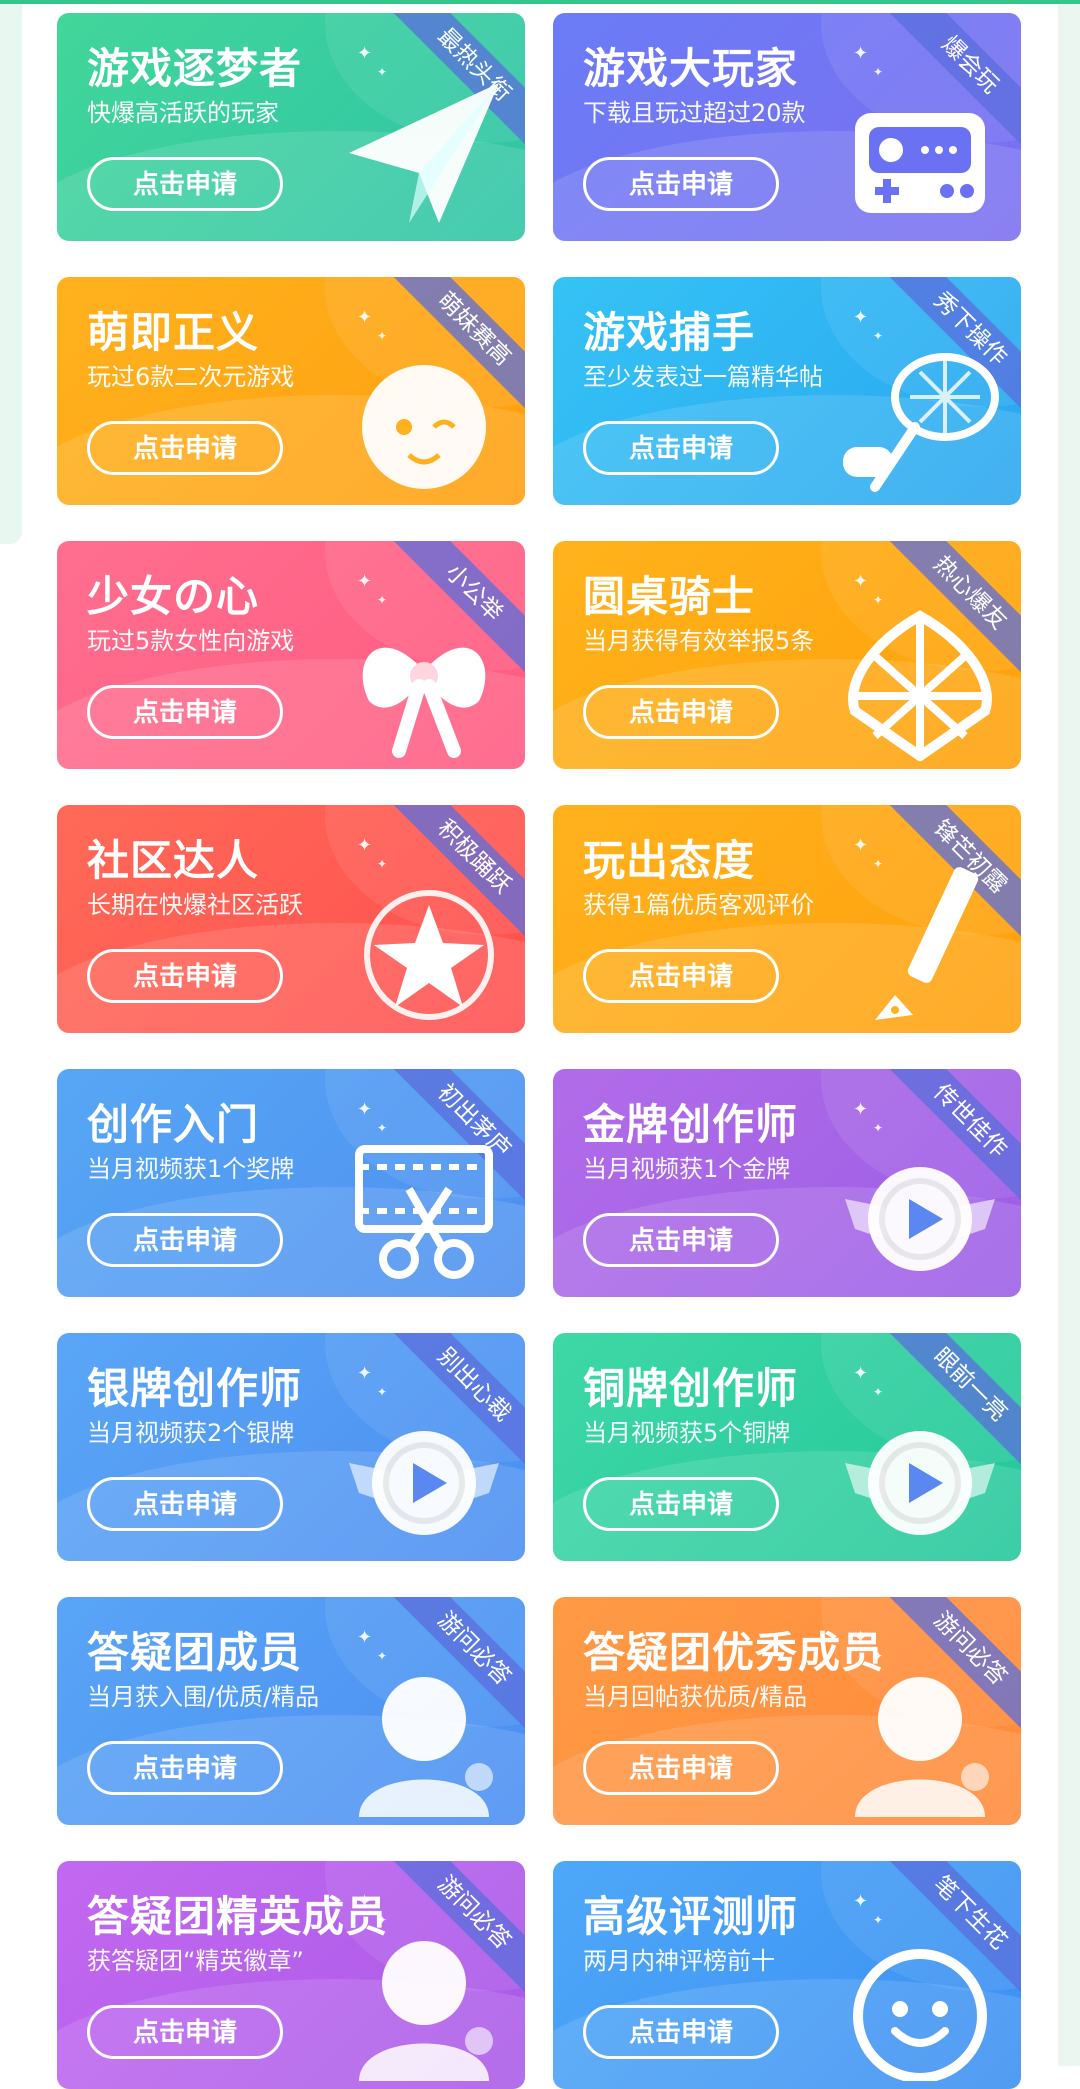 The image size is (1080, 2089). I want to click on catch-net-icon, so click(920, 417).